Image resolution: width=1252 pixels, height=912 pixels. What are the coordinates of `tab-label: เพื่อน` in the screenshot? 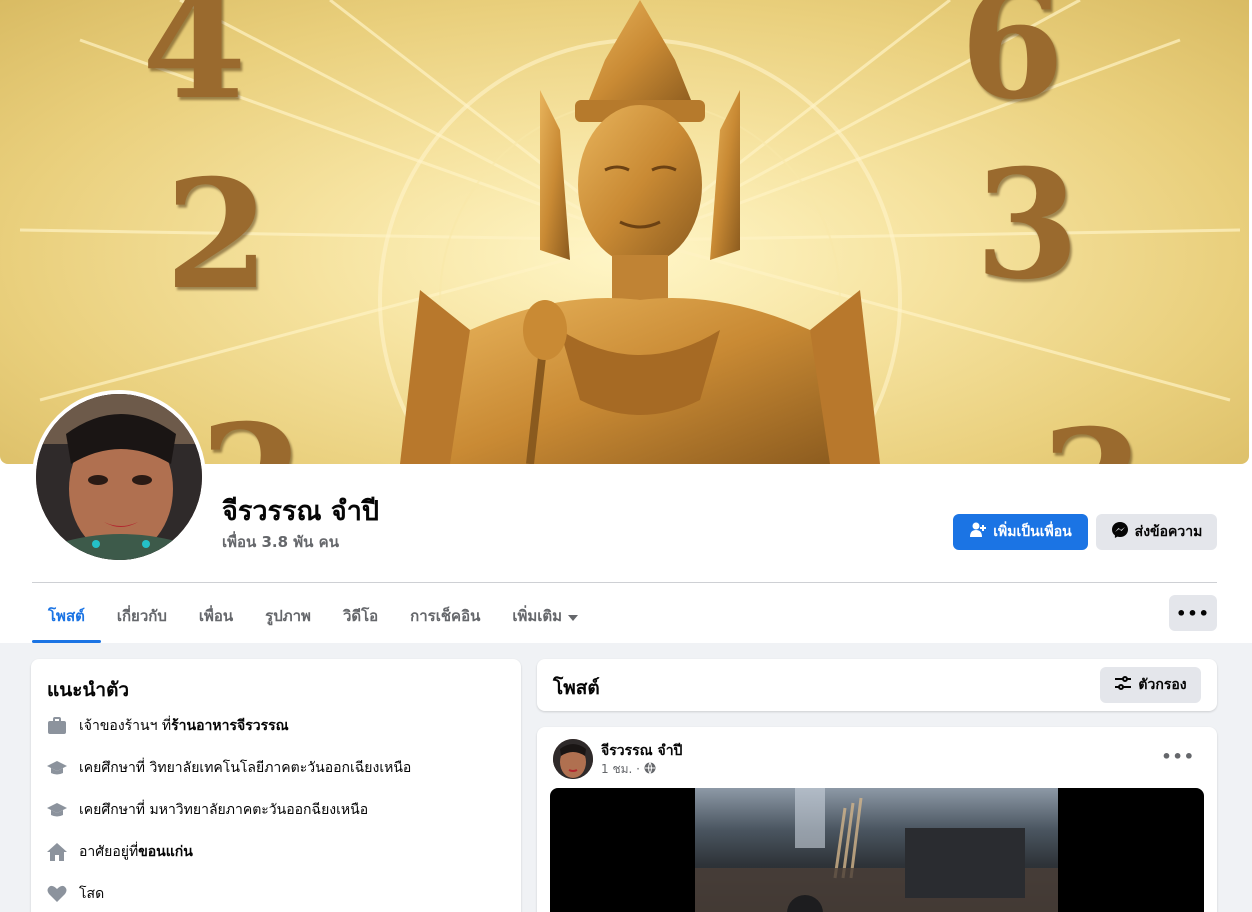 It's located at (216, 616).